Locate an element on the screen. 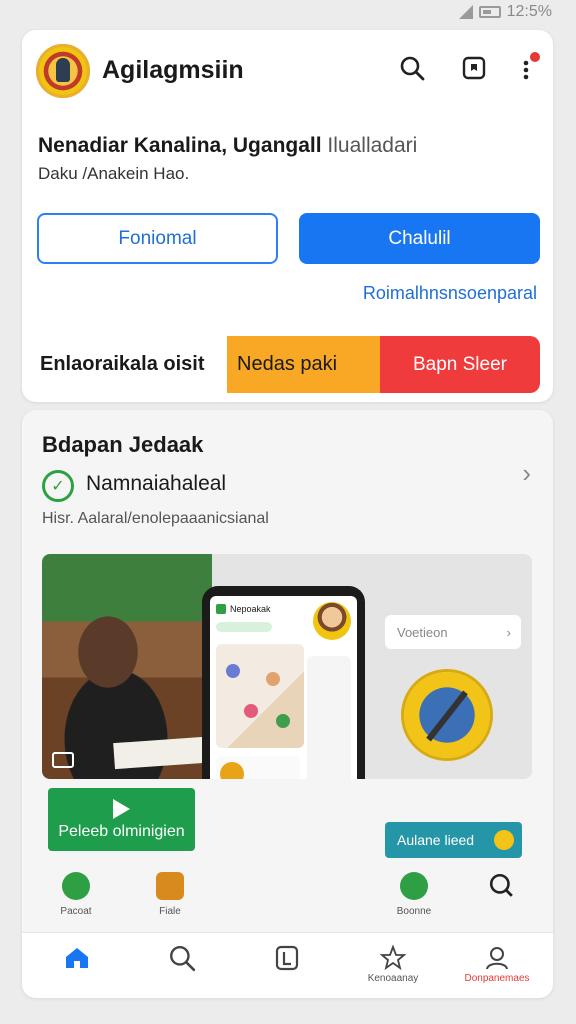  more-button is located at coordinates (526, 68).